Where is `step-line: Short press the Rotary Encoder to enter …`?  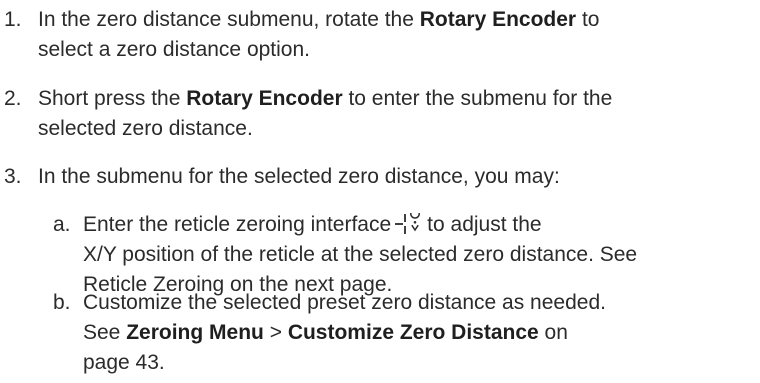 step-line: Short press the Rotary Encoder to enter … is located at coordinates (393, 99).